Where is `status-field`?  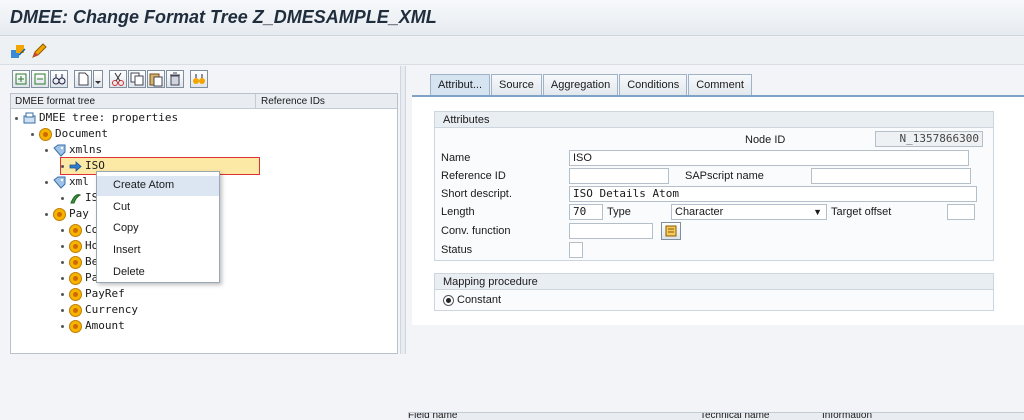 status-field is located at coordinates (576, 250).